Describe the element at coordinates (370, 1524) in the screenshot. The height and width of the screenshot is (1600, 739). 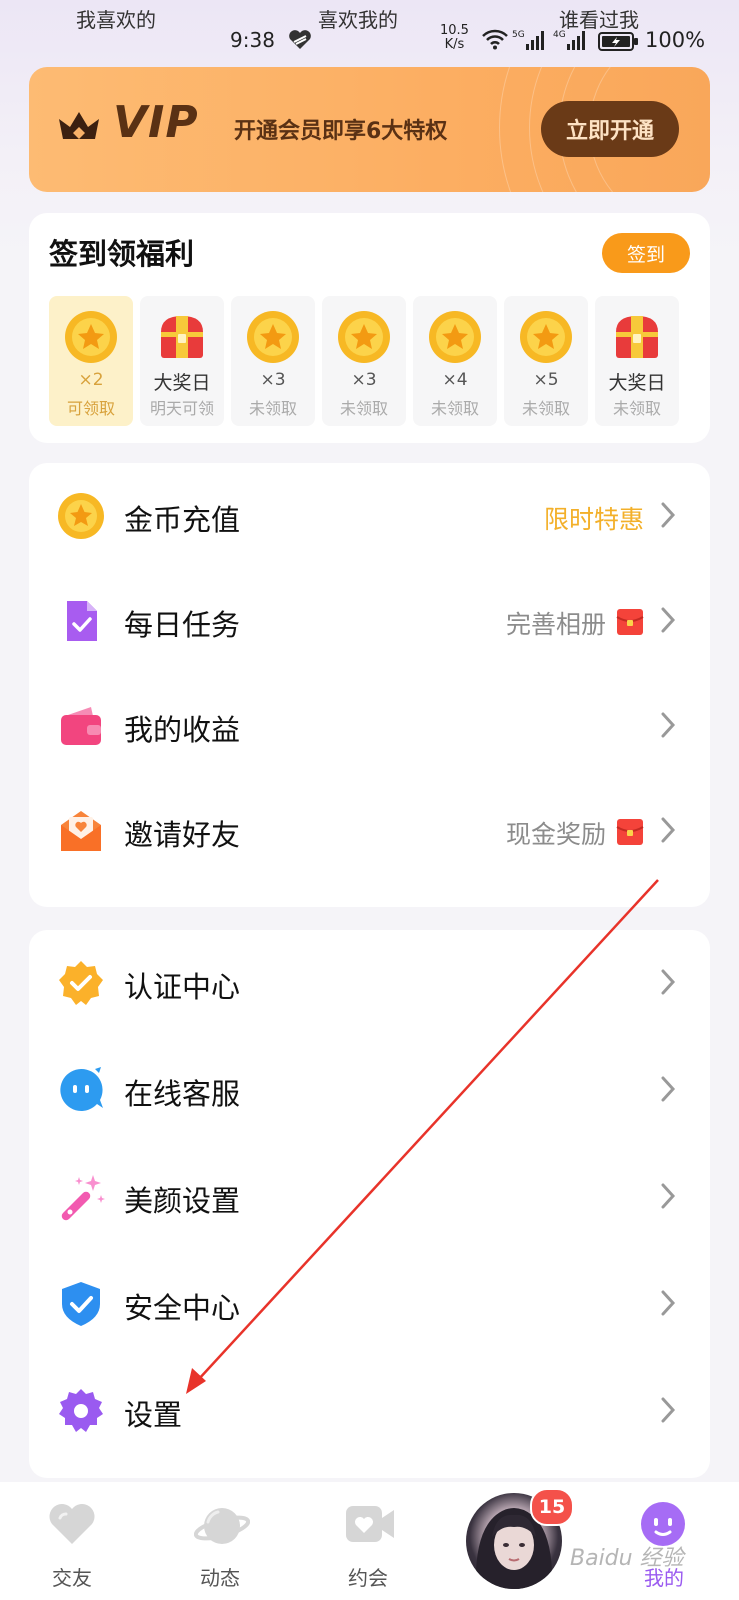
I see `video-camera-icon` at that location.